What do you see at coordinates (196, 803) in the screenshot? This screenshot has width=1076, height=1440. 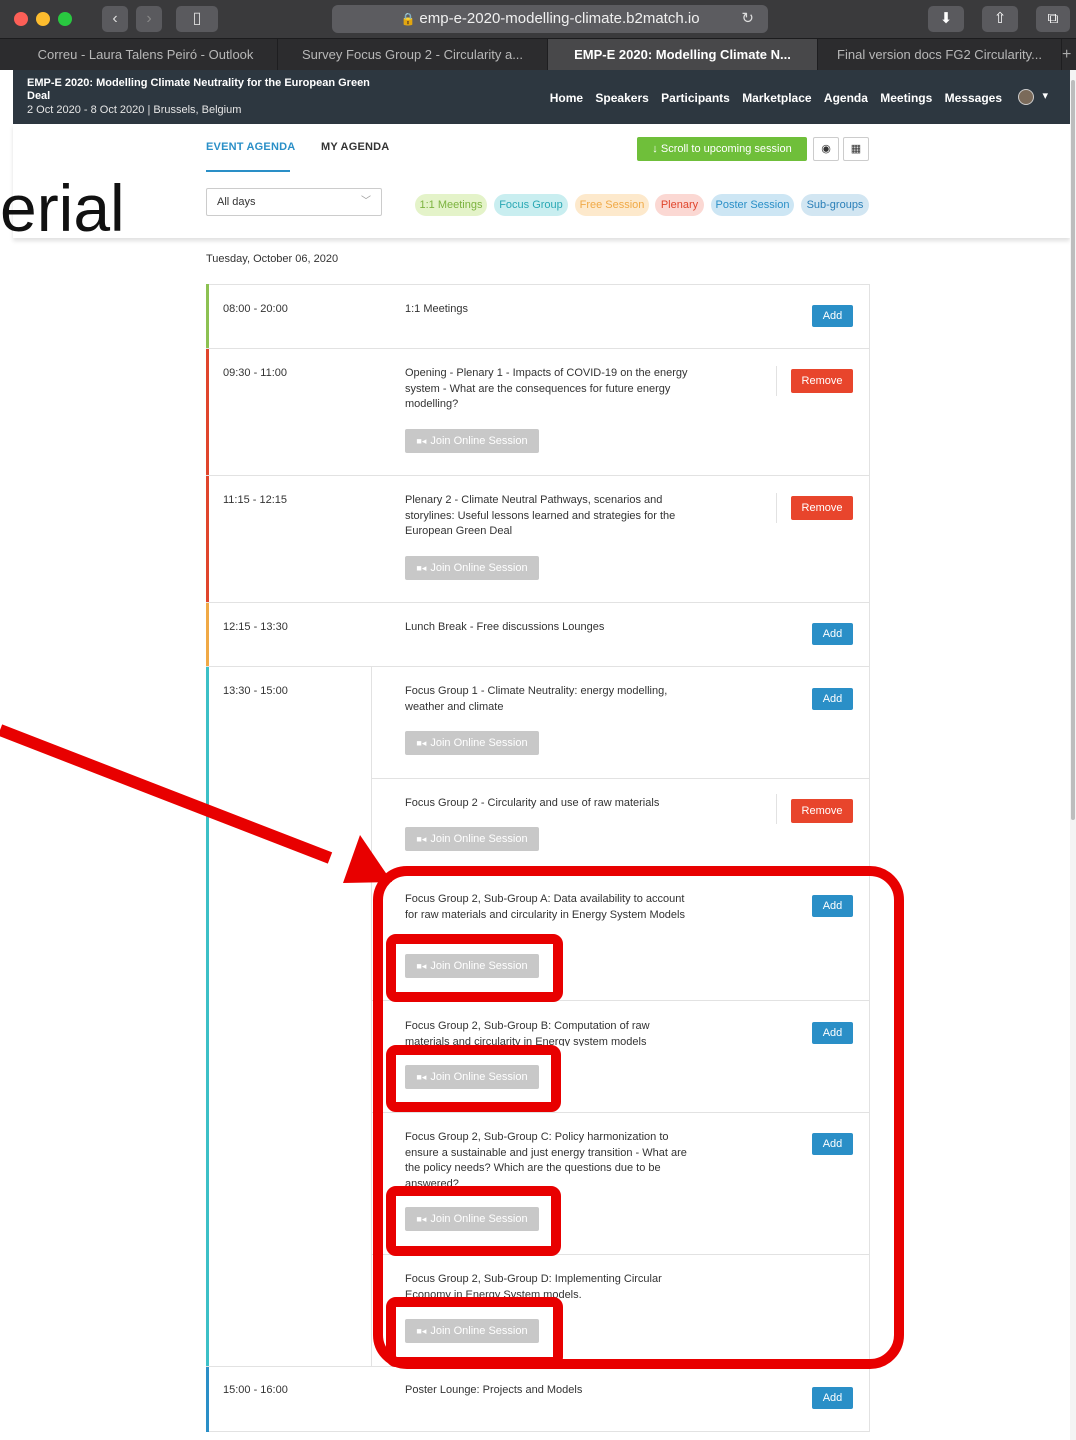 I see `annotation-arrow-icon` at bounding box center [196, 803].